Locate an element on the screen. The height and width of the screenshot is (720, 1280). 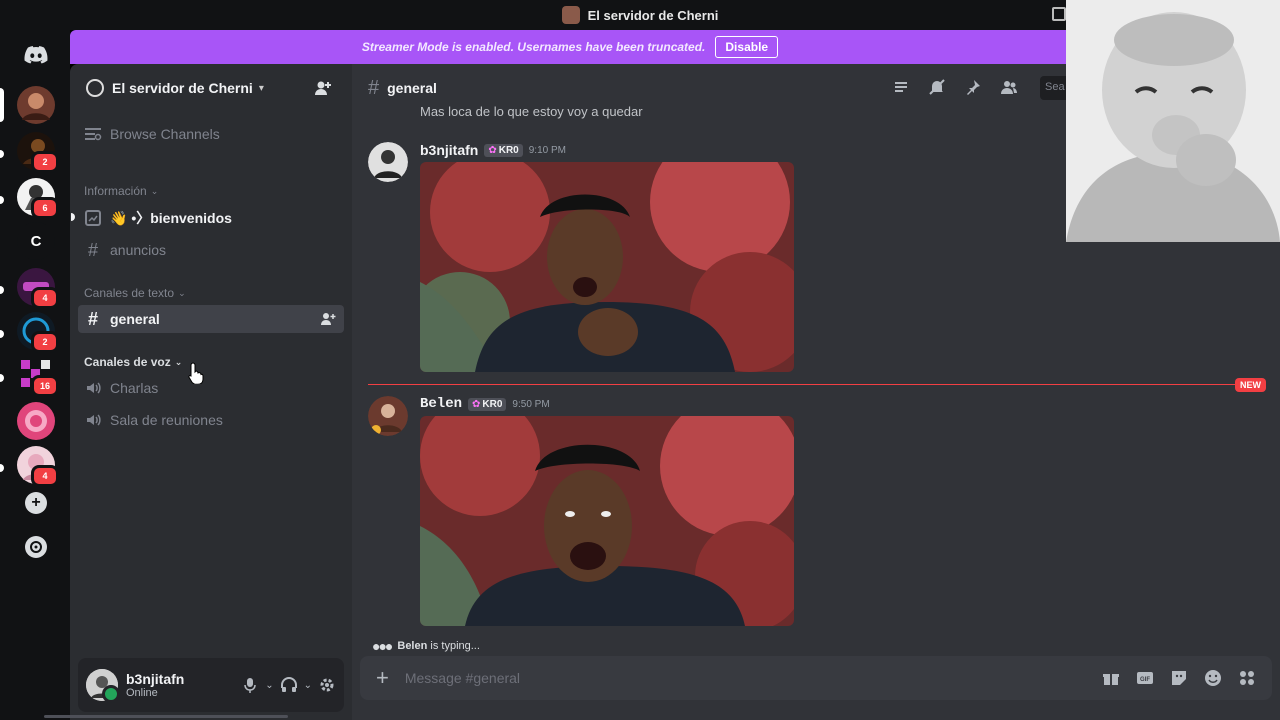
add-member-icon is located at coordinates (328, 319).